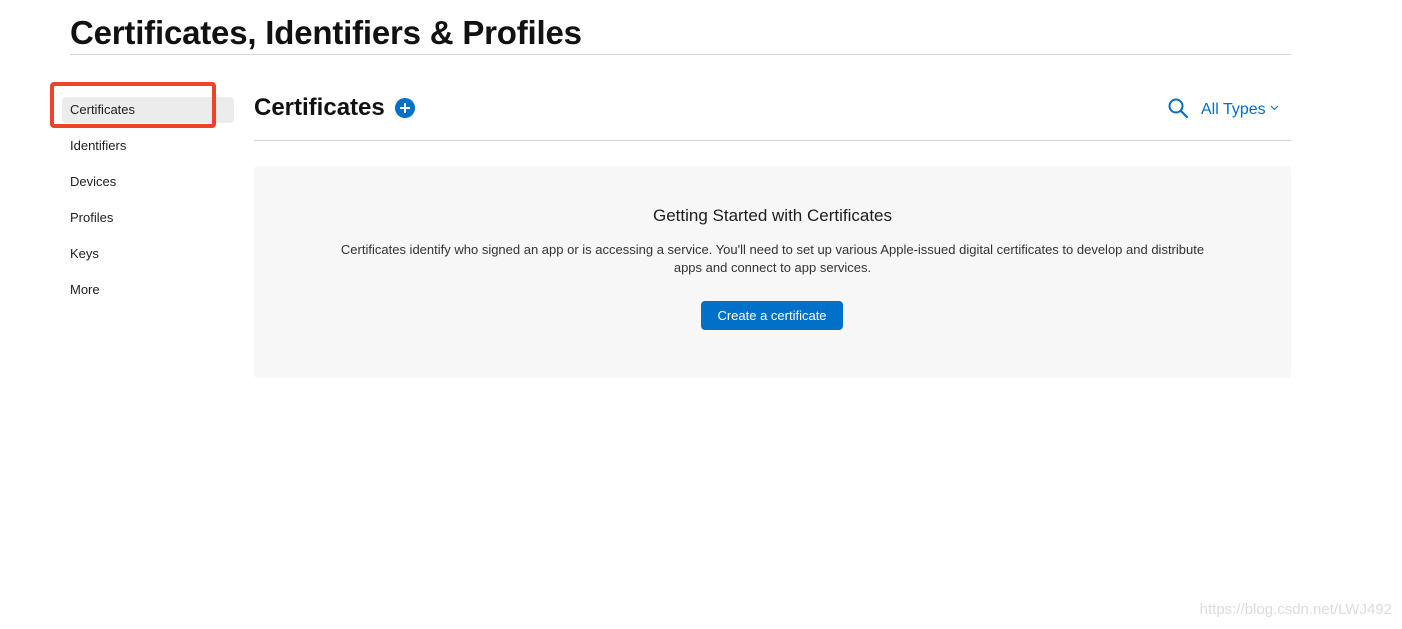  I want to click on watermark: https://blog.csdn.net/LWJ492, so click(1295, 609).